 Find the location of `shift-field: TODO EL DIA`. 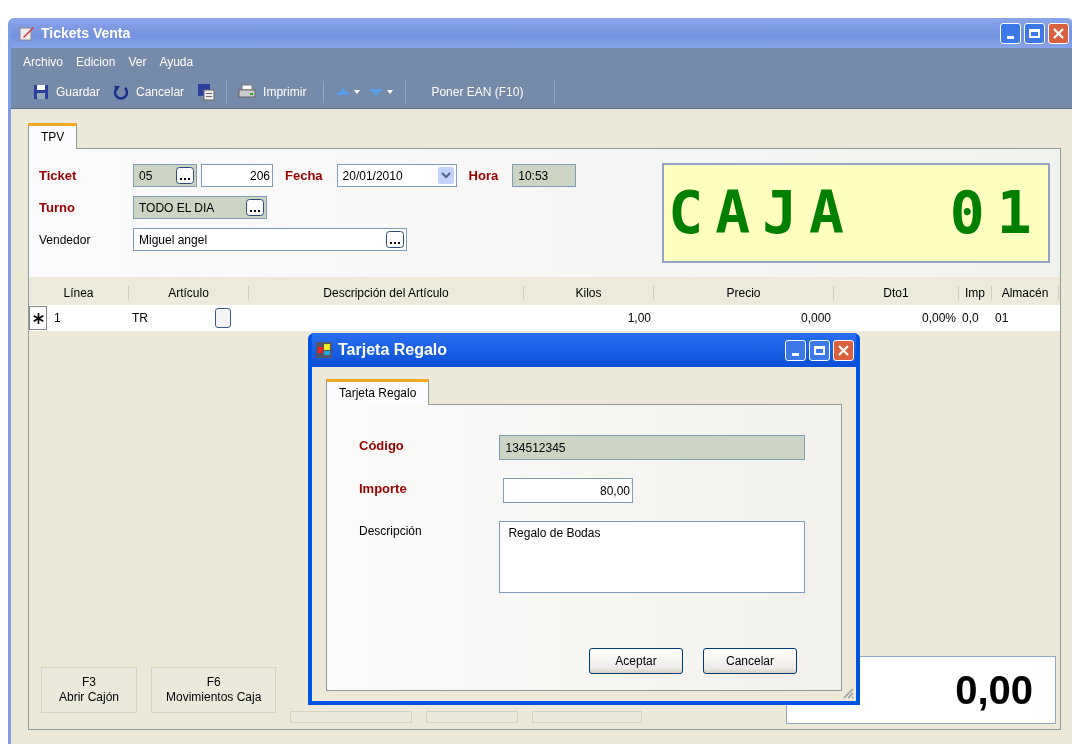

shift-field: TODO EL DIA is located at coordinates (200, 207).